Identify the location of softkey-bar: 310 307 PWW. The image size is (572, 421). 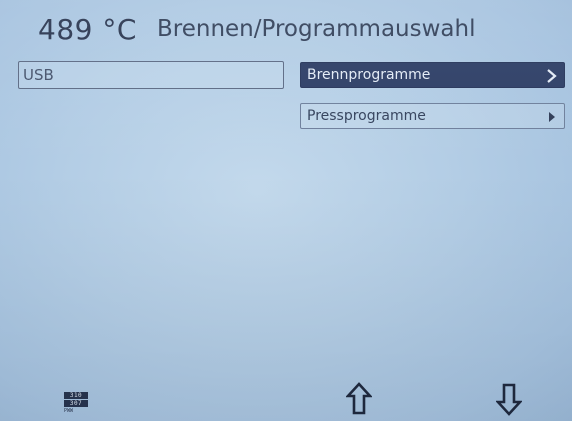
(286, 399).